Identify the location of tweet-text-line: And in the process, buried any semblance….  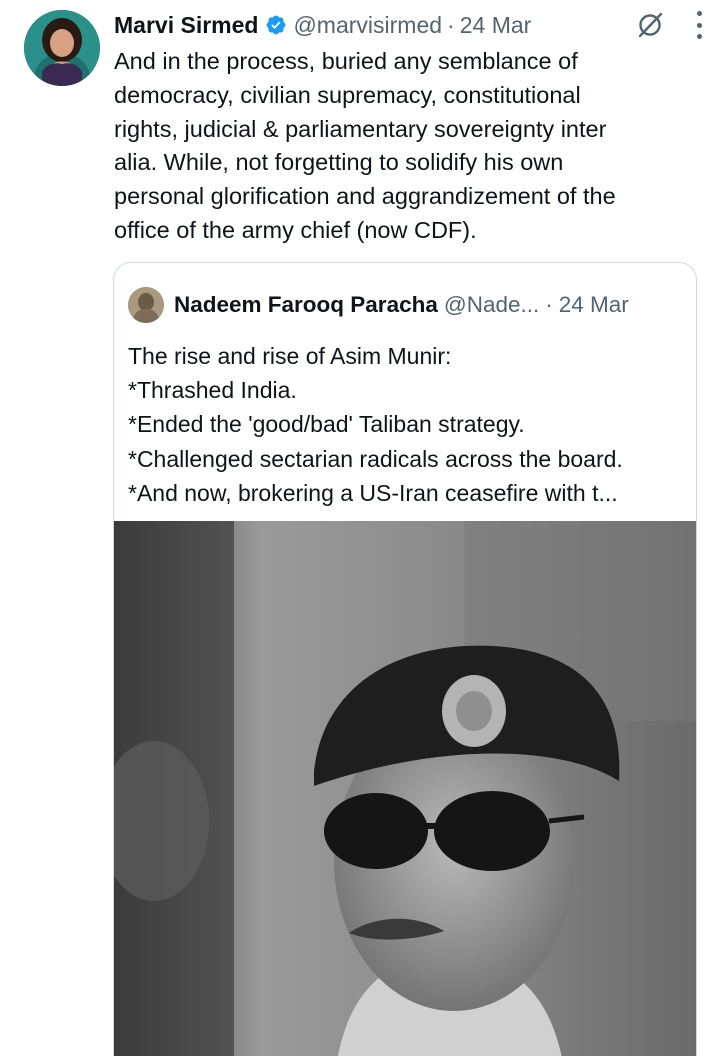
(346, 61).